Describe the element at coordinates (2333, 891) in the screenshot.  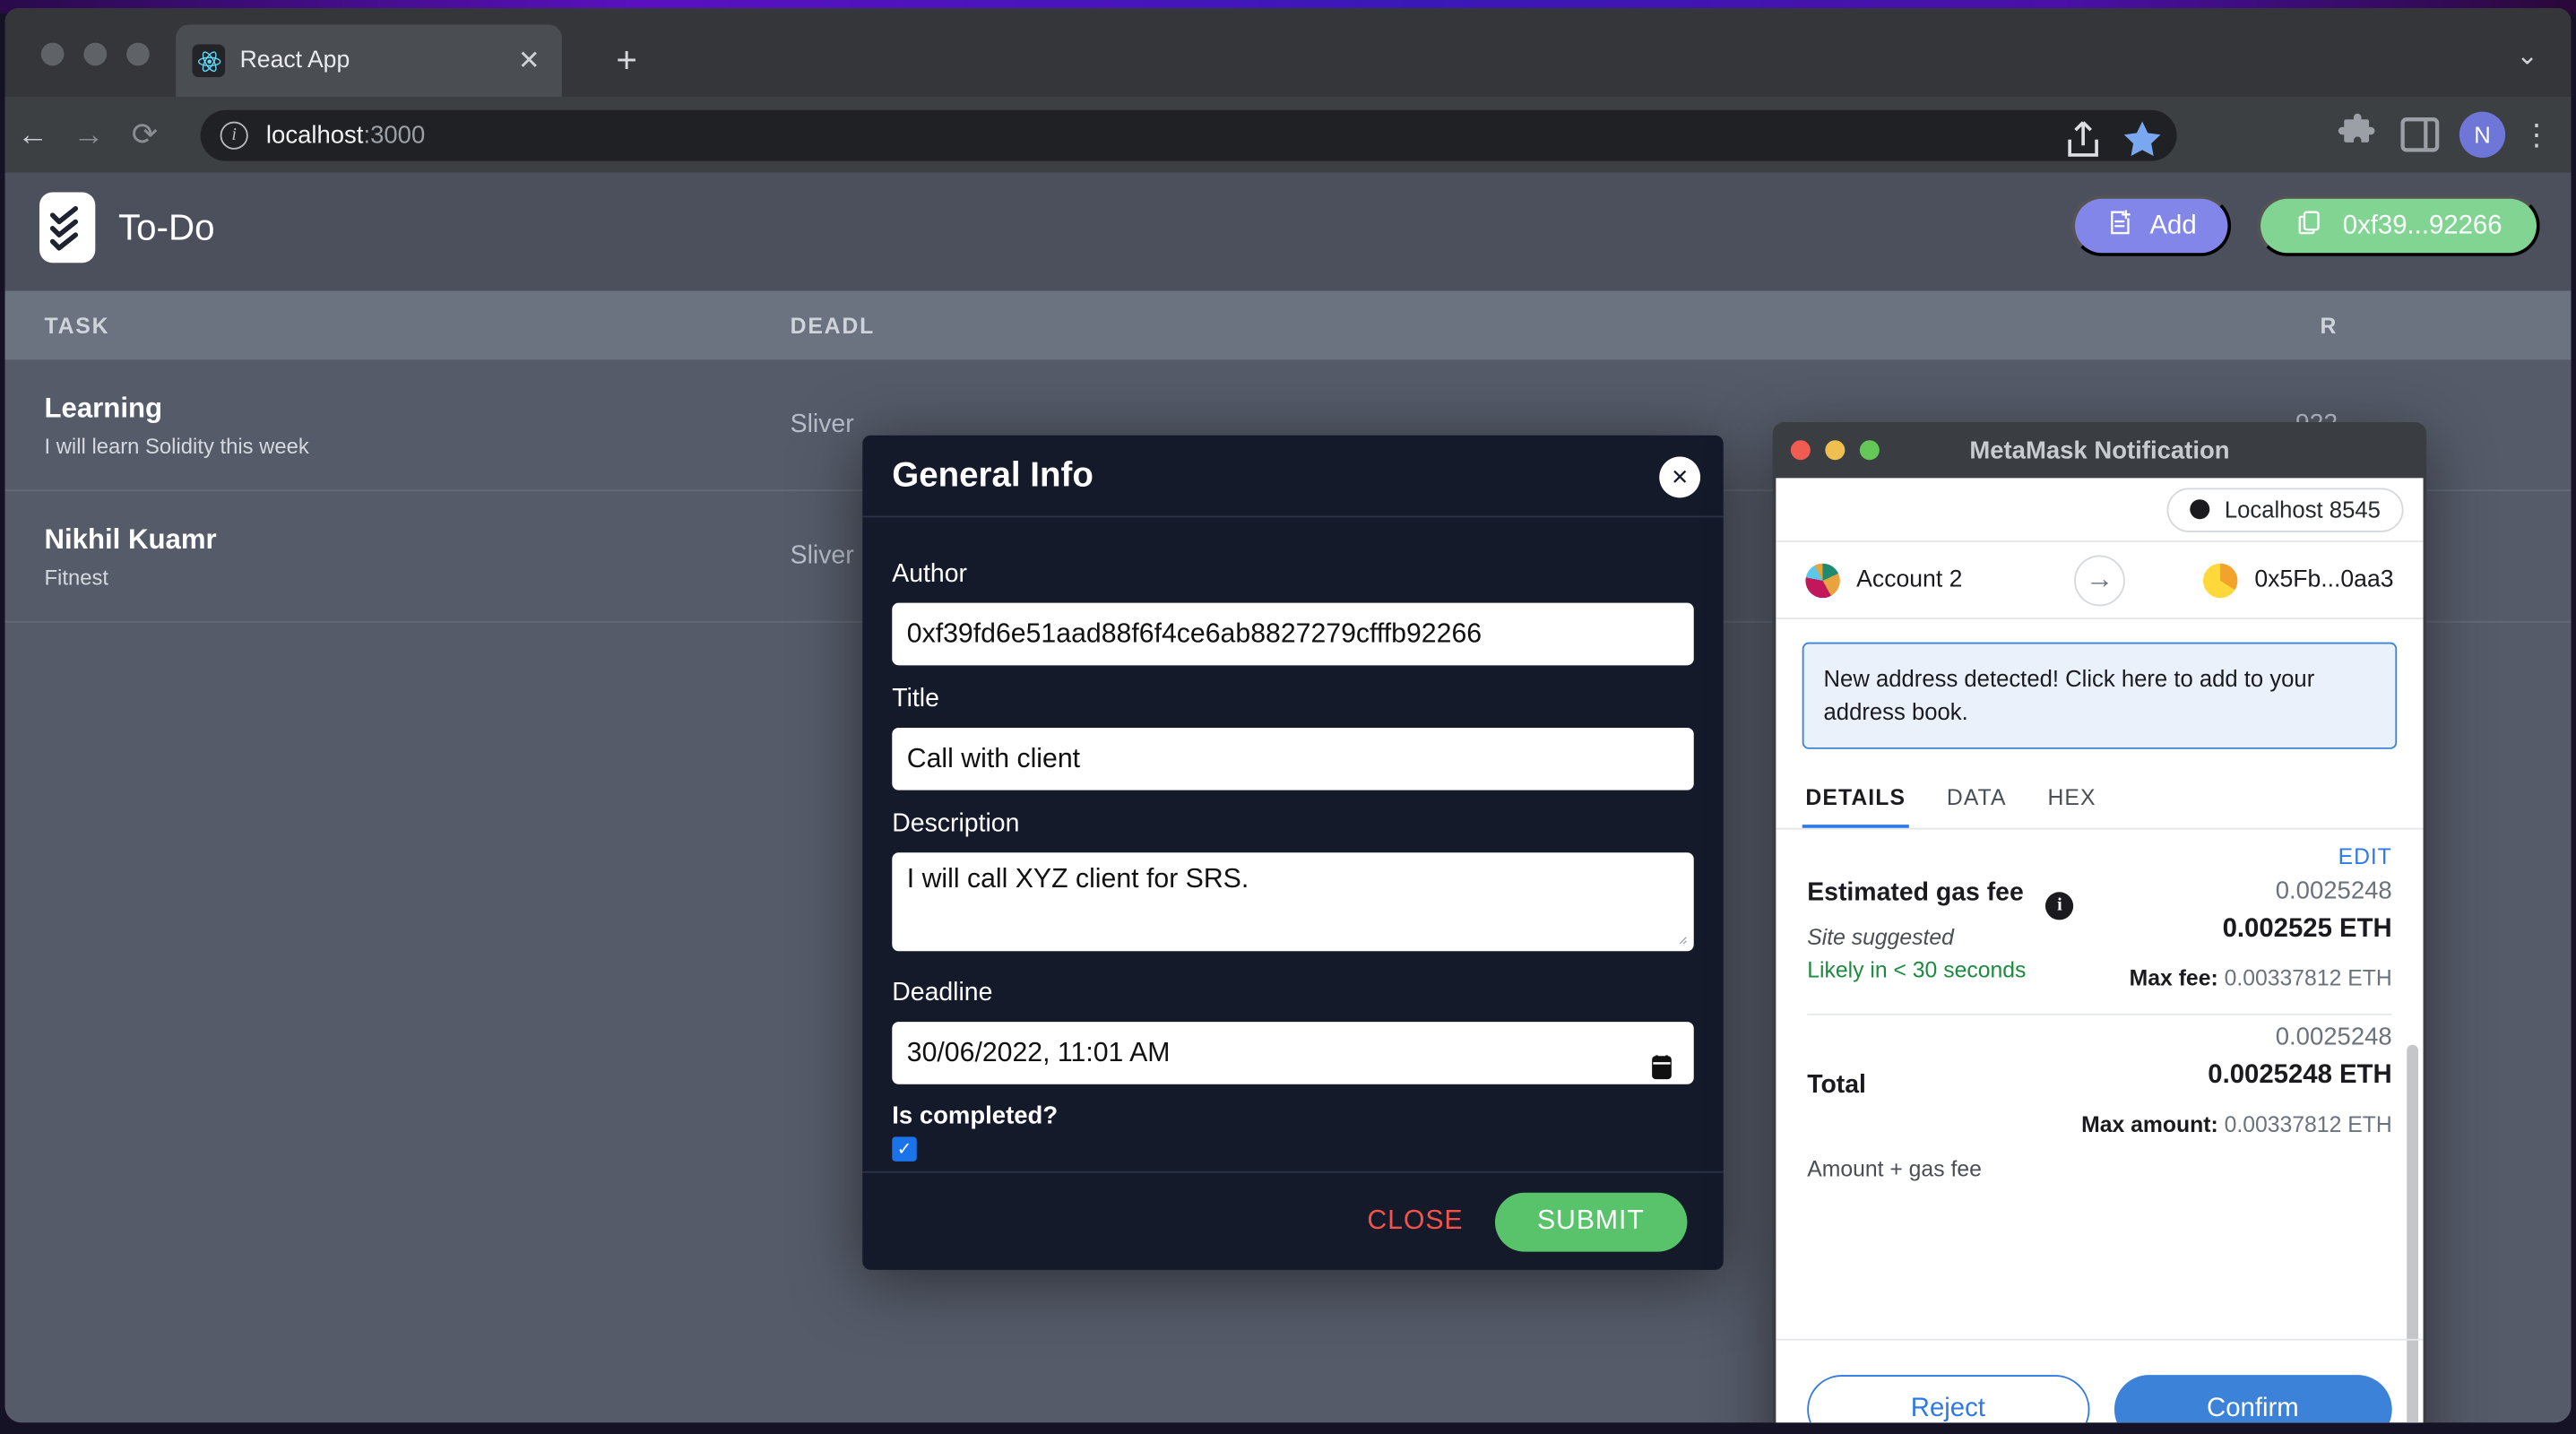
I see `gas-fee-approx: 0.0025248` at that location.